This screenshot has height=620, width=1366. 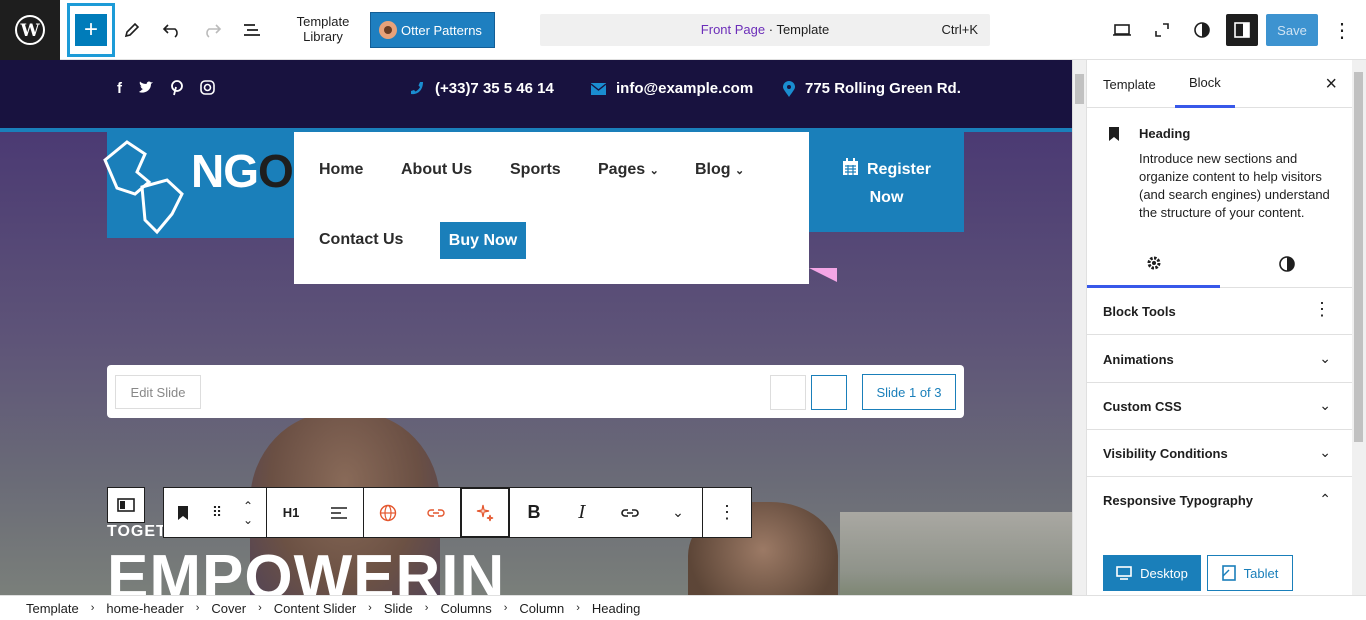 What do you see at coordinates (144, 608) in the screenshot?
I see `breadcrumb-item: home-header` at bounding box center [144, 608].